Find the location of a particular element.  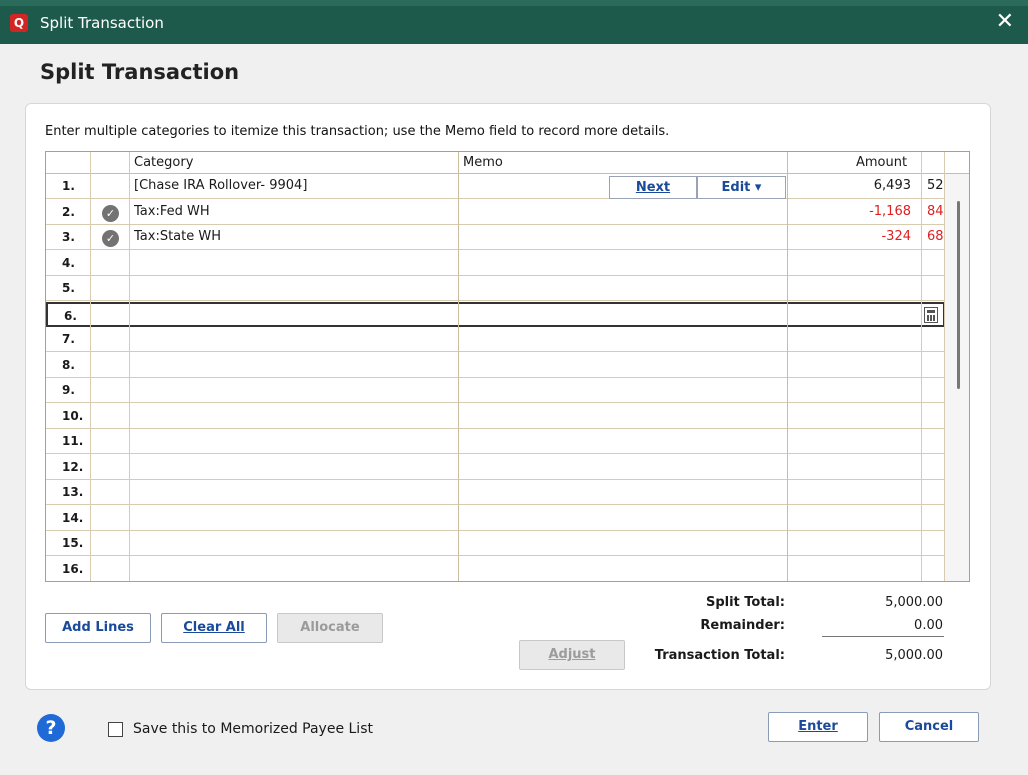

split-row: 13. is located at coordinates (507, 492).